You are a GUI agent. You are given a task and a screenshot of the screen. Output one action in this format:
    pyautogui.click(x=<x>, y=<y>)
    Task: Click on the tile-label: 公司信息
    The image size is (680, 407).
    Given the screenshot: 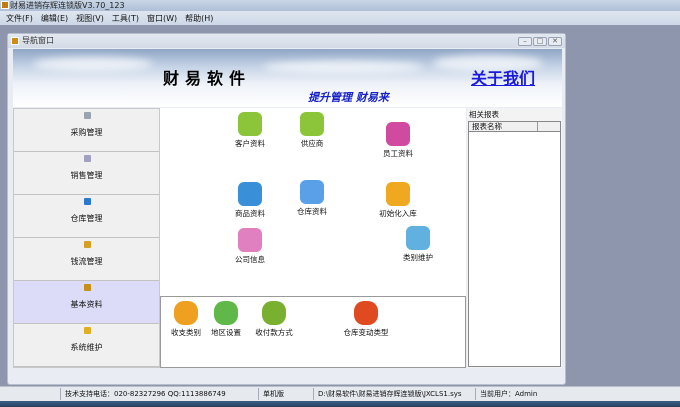 What is the action you would take?
    pyautogui.click(x=250, y=259)
    